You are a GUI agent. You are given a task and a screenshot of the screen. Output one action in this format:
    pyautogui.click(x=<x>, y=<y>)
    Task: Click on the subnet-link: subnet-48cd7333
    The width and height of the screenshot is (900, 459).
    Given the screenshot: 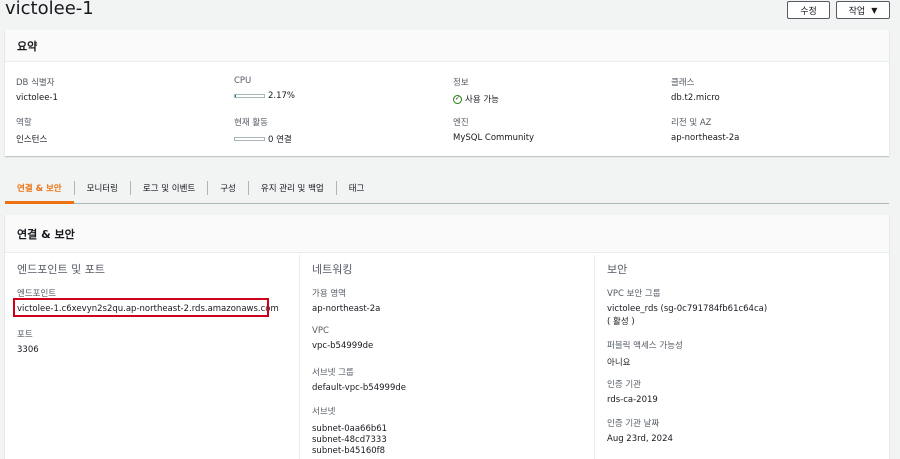 What is the action you would take?
    pyautogui.click(x=349, y=440)
    